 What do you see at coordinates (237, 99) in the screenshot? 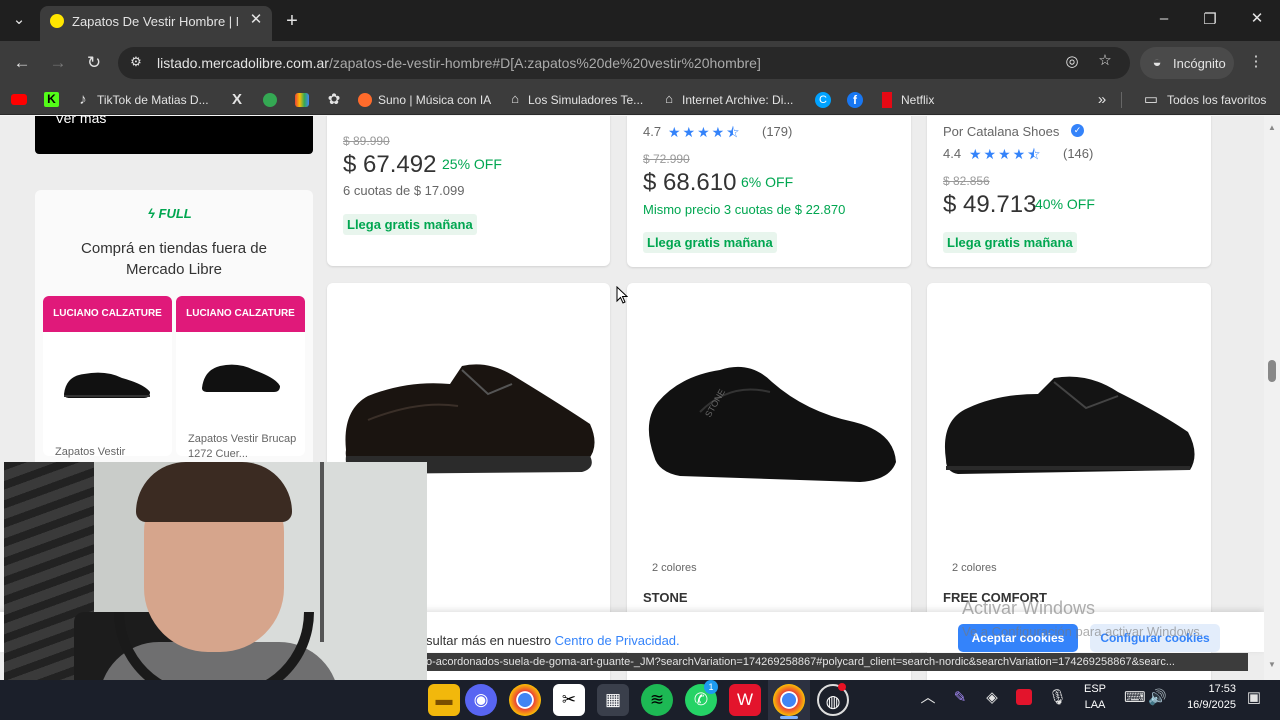
I see `x-icon: X` at bounding box center [237, 99].